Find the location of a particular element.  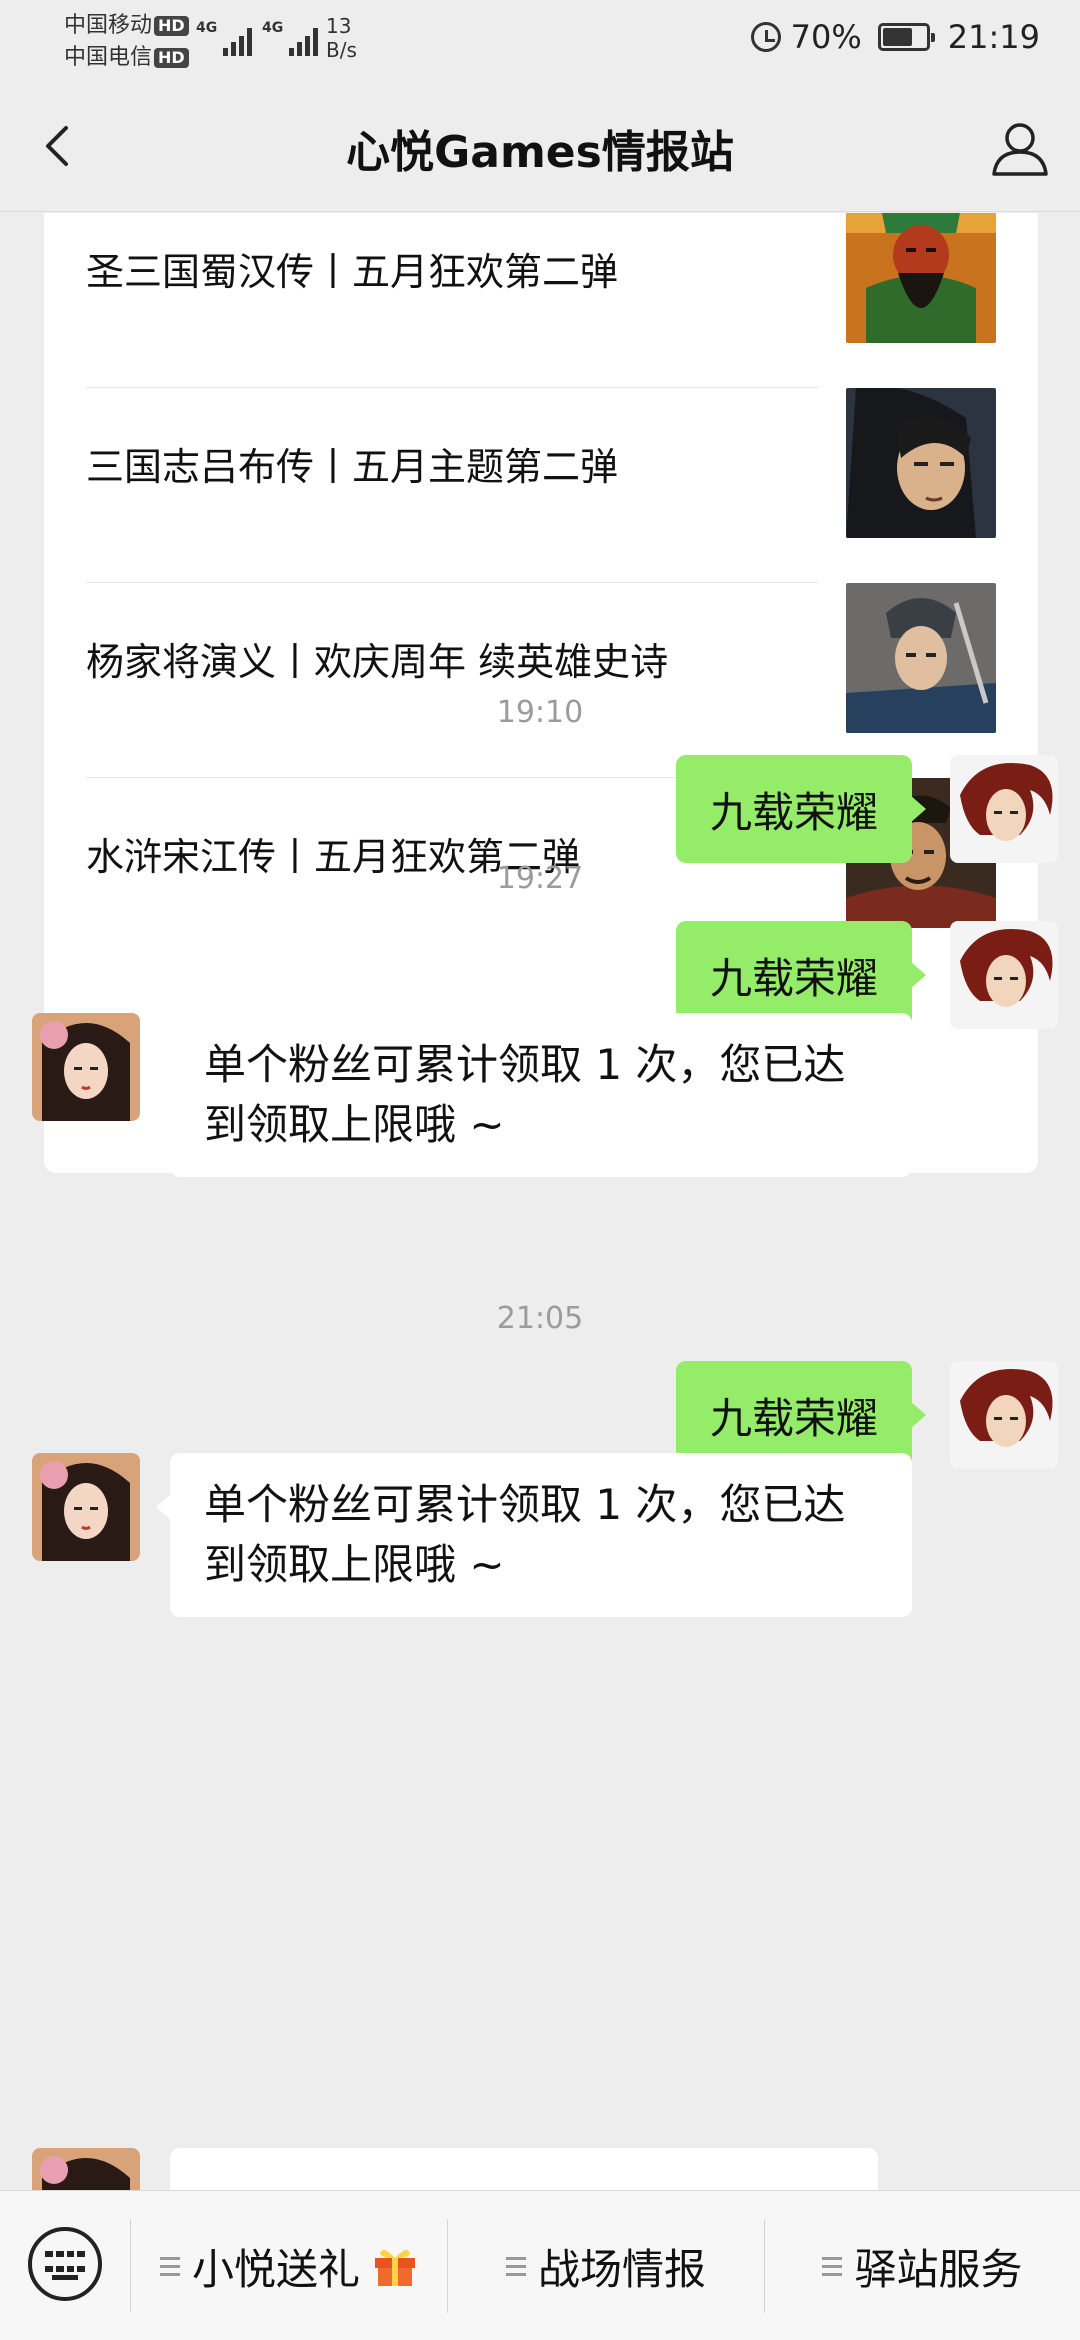

net-speed-unit: B/s is located at coordinates (341, 50).